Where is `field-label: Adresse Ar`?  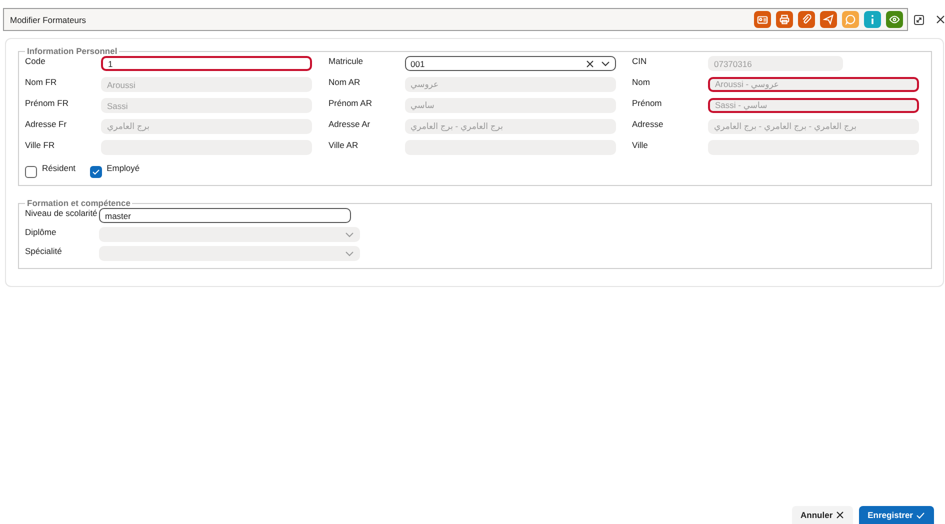
field-label: Adresse Ar is located at coordinates (350, 124).